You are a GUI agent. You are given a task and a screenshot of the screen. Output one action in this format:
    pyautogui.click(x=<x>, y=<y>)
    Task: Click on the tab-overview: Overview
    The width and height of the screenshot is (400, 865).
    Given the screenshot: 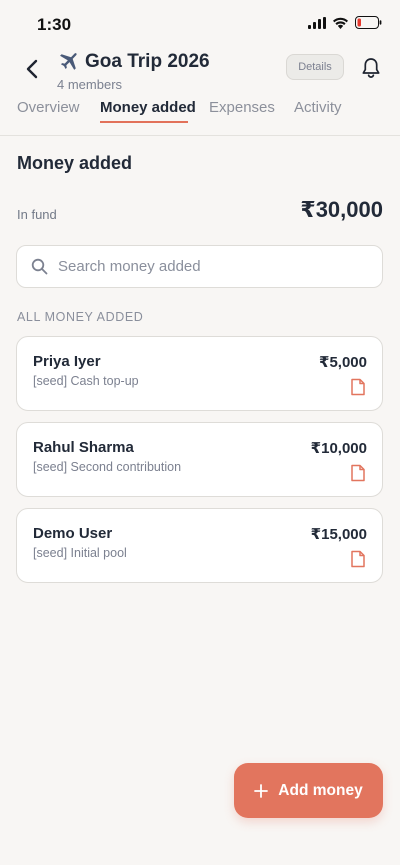 What is the action you would take?
    pyautogui.click(x=48, y=107)
    